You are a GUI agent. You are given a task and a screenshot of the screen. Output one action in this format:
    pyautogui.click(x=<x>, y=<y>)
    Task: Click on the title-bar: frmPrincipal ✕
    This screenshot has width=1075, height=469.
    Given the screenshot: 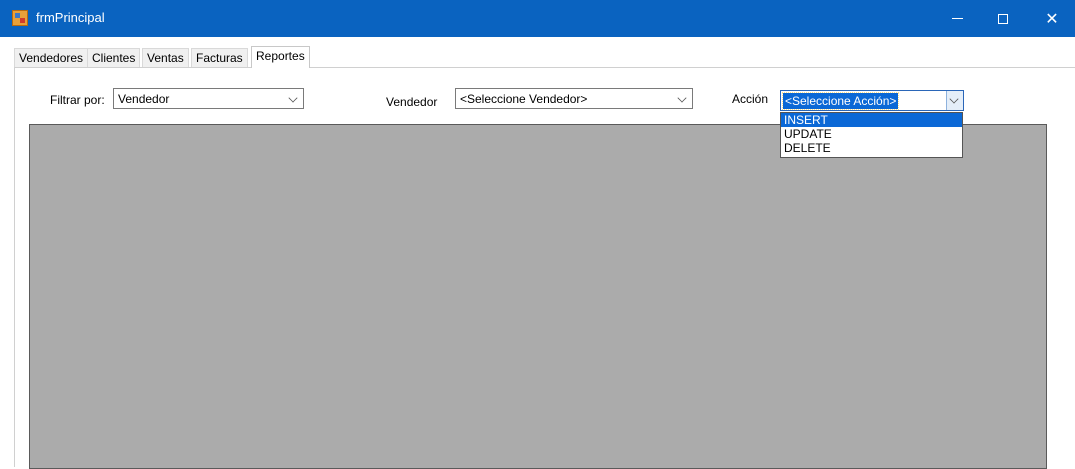 What is the action you would take?
    pyautogui.click(x=537, y=18)
    